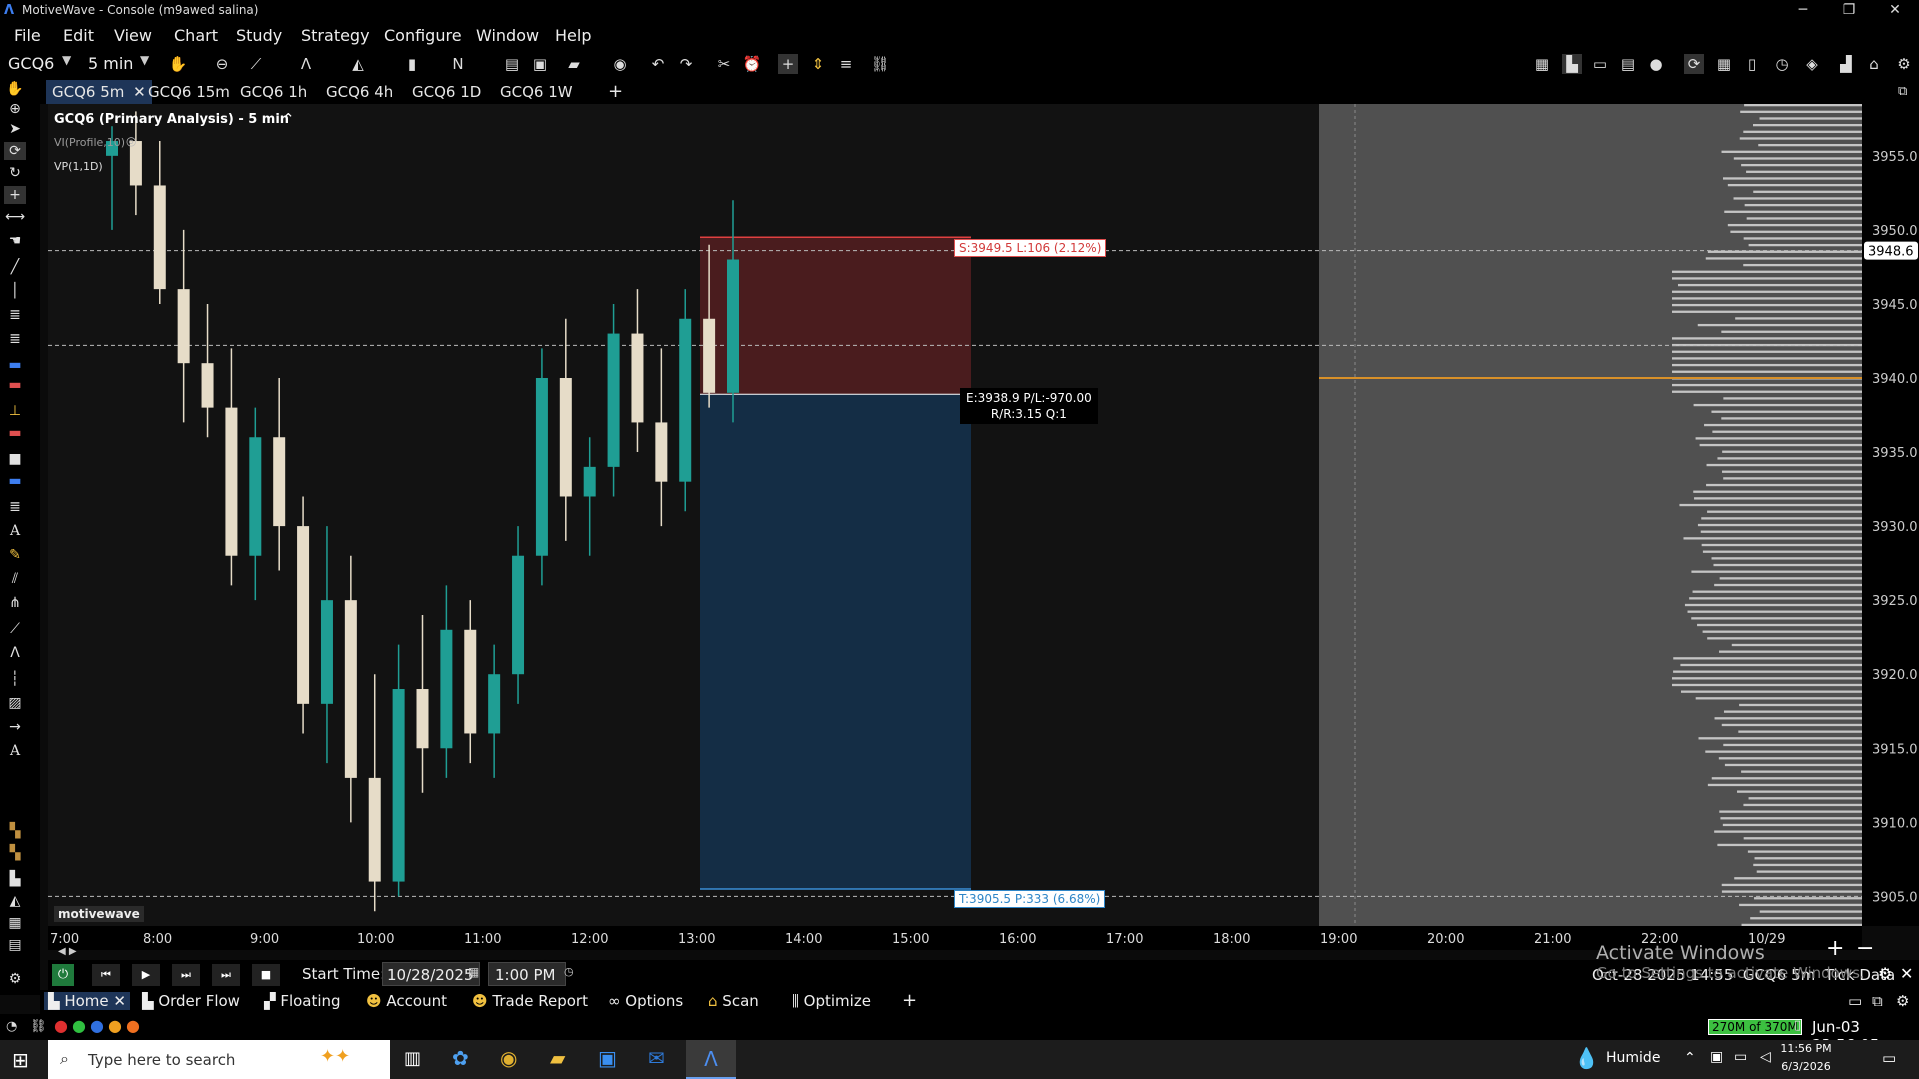 The height and width of the screenshot is (1079, 1919). Describe the element at coordinates (645, 1001) in the screenshot. I see `panel-options: ∞ Options` at that location.